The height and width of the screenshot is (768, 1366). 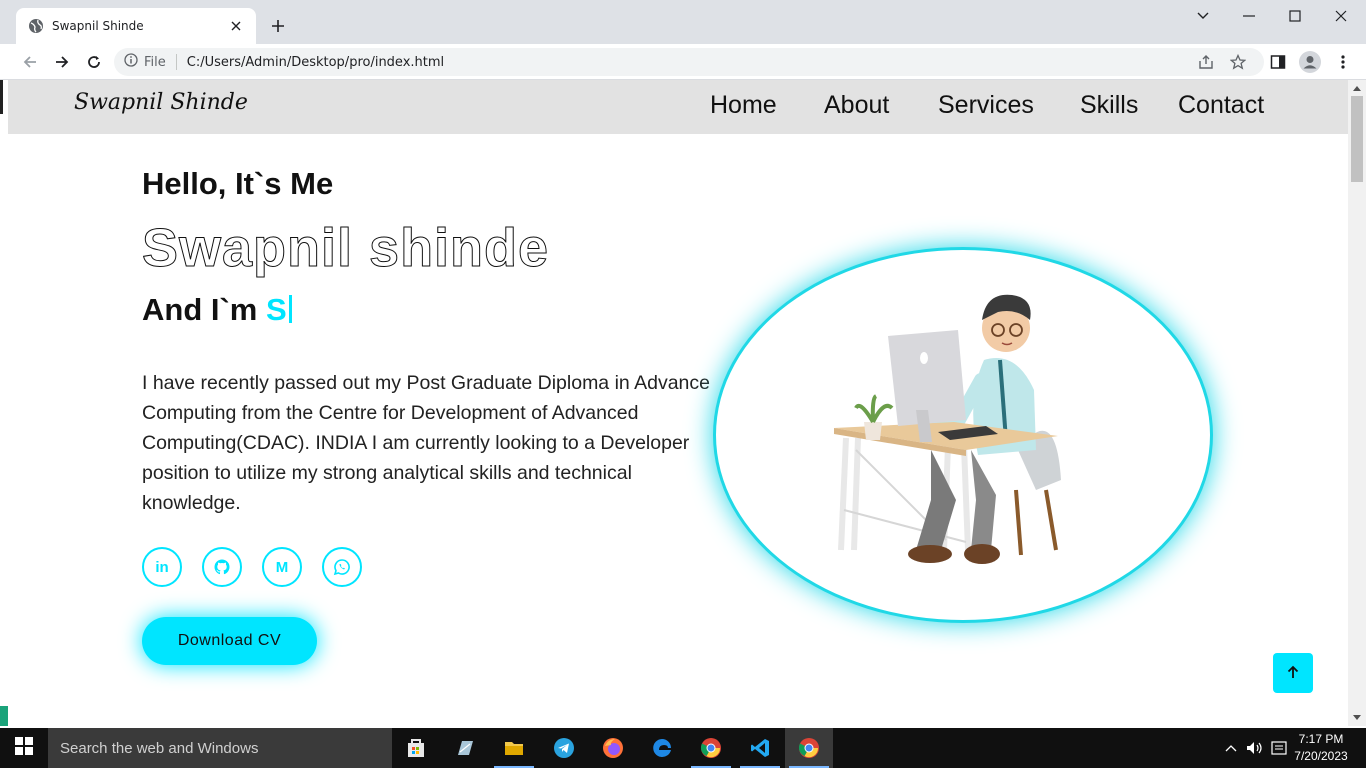 I want to click on notes-app-icon, so click(x=465, y=748).